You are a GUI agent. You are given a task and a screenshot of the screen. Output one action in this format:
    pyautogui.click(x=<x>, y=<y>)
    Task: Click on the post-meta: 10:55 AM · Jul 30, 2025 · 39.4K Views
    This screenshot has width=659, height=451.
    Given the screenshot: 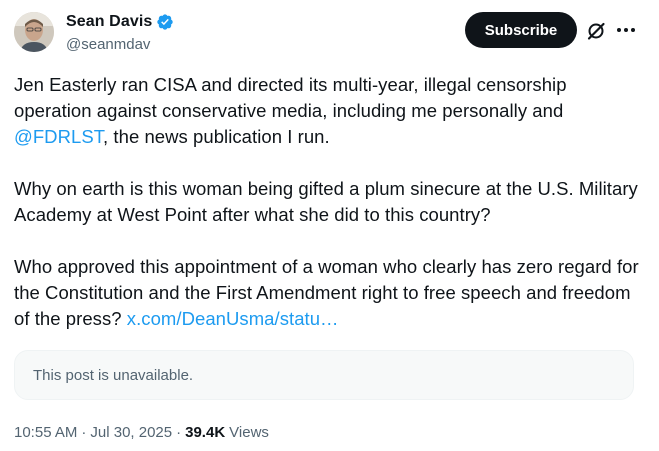 What is the action you would take?
    pyautogui.click(x=141, y=432)
    